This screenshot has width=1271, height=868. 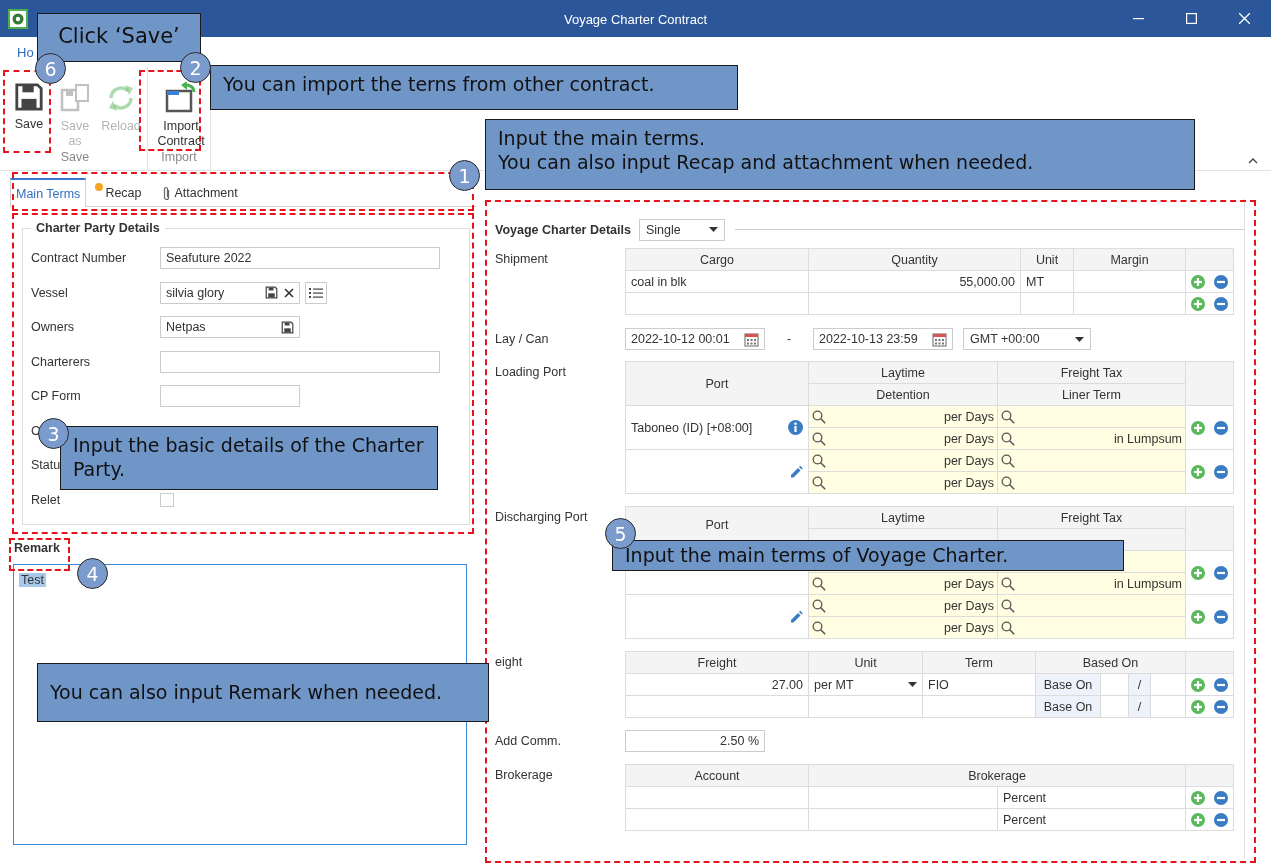 What do you see at coordinates (531, 371) in the screenshot?
I see `field-label: Loading Port` at bounding box center [531, 371].